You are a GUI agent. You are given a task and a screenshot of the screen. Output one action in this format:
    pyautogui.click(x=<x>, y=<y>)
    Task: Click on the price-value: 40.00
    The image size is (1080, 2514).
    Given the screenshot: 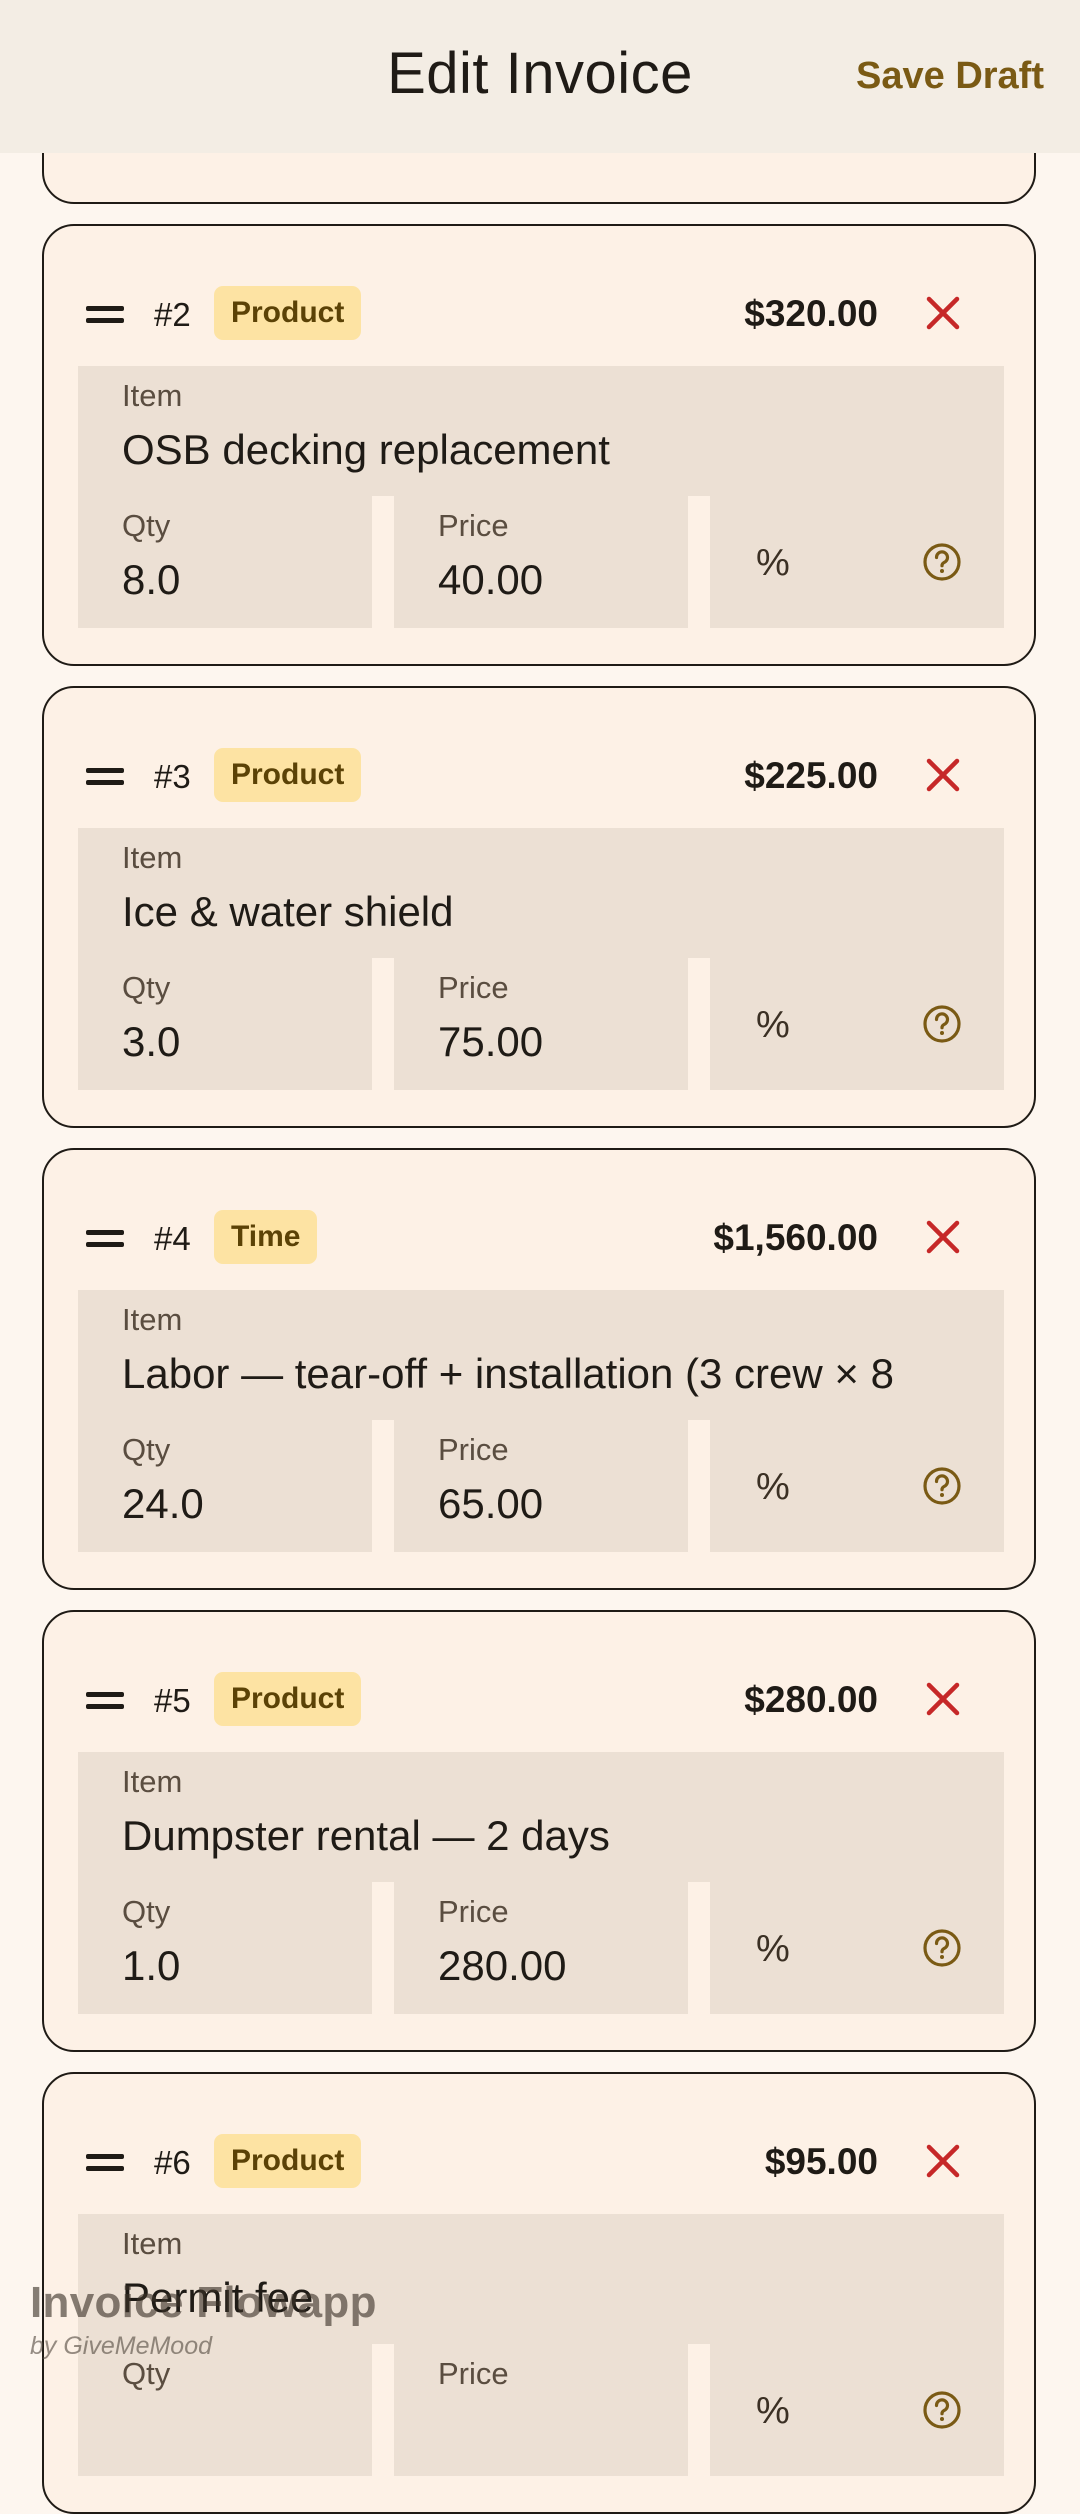 What is the action you would take?
    pyautogui.click(x=491, y=579)
    